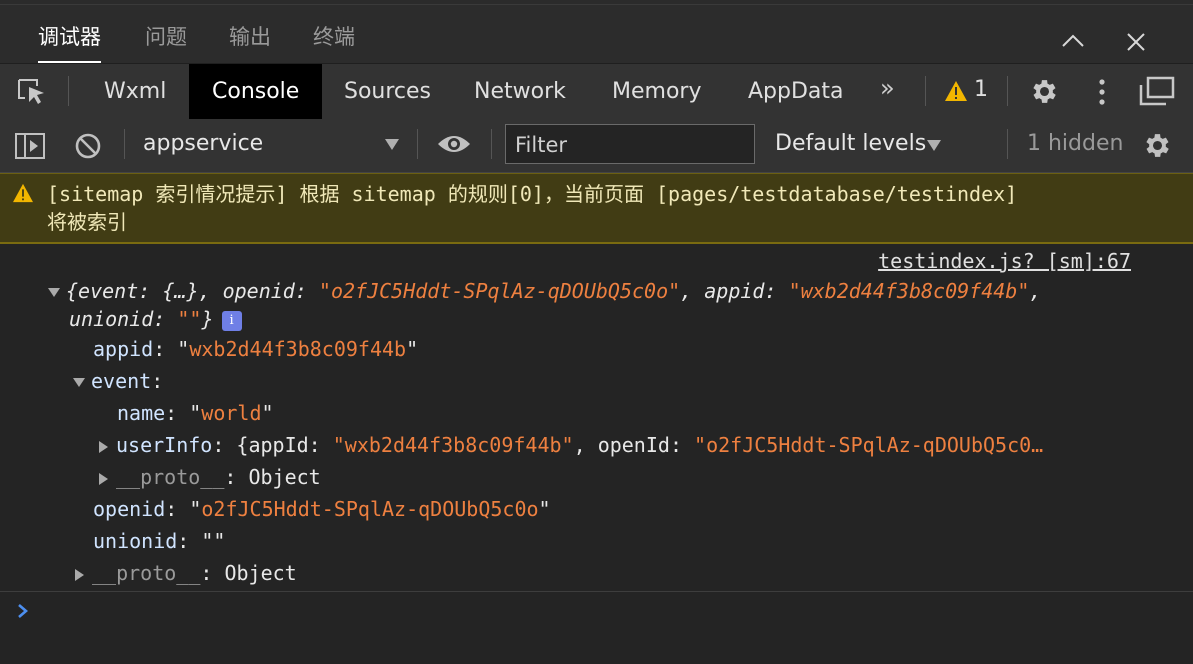  What do you see at coordinates (69, 42) in the screenshot?
I see `tab-debugger: 调试器` at bounding box center [69, 42].